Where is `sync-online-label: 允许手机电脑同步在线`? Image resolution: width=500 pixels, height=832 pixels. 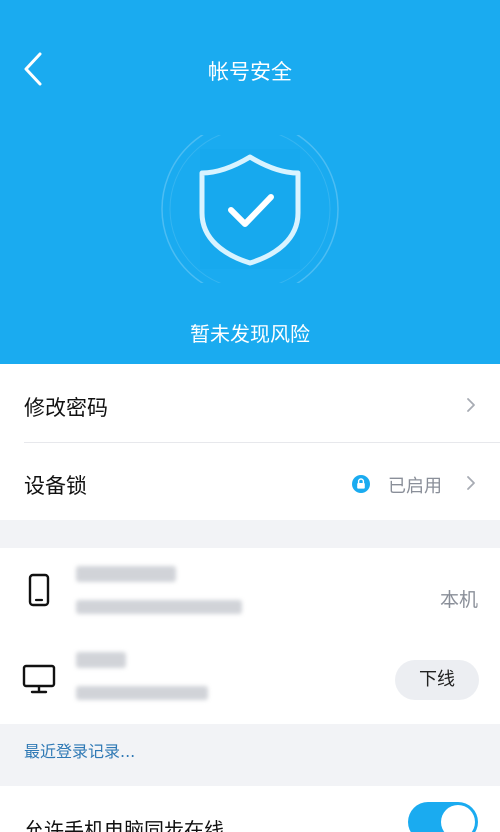 sync-online-label: 允许手机电脑同步在线 is located at coordinates (124, 825).